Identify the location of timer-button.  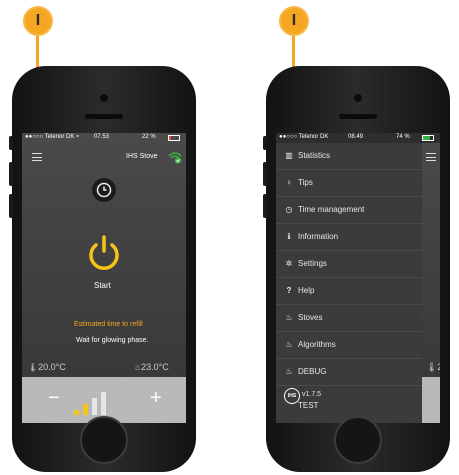
(104, 190).